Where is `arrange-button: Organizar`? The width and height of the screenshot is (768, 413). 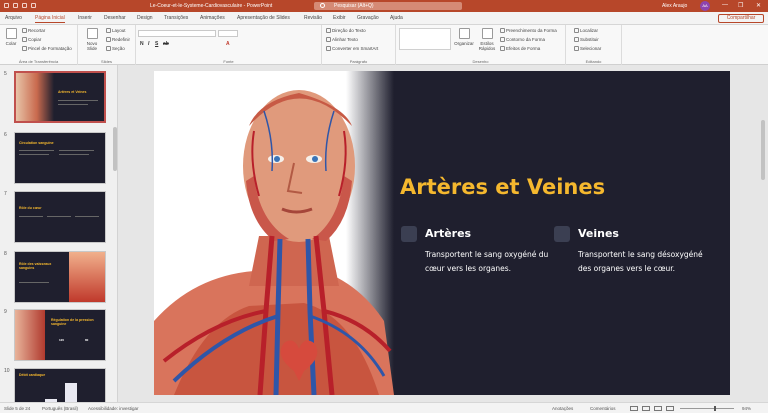 arrange-button: Organizar is located at coordinates (464, 37).